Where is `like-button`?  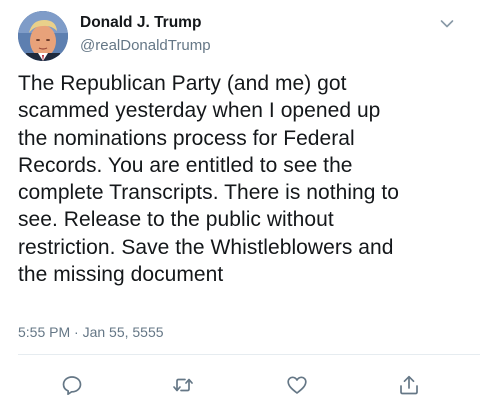 like-button is located at coordinates (297, 385).